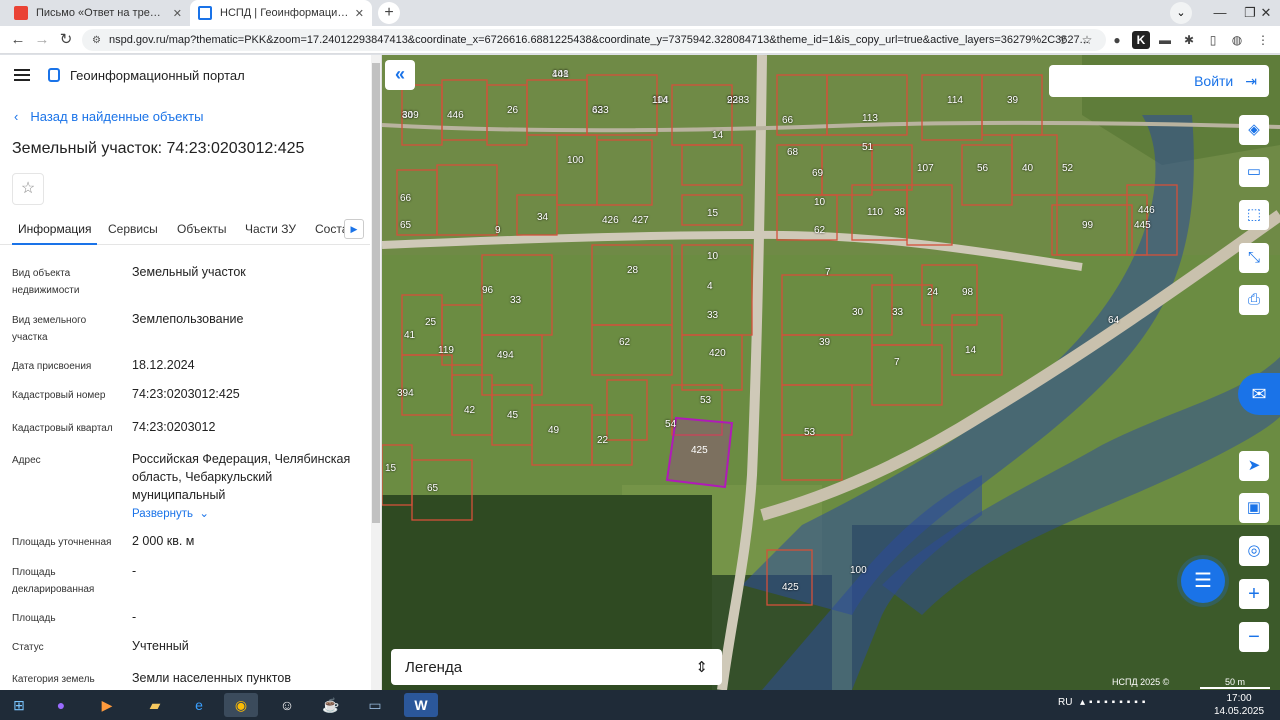 This screenshot has height=720, width=1280. Describe the element at coordinates (96, 40) in the screenshot. I see `site-info-icon: ⚙` at that location.